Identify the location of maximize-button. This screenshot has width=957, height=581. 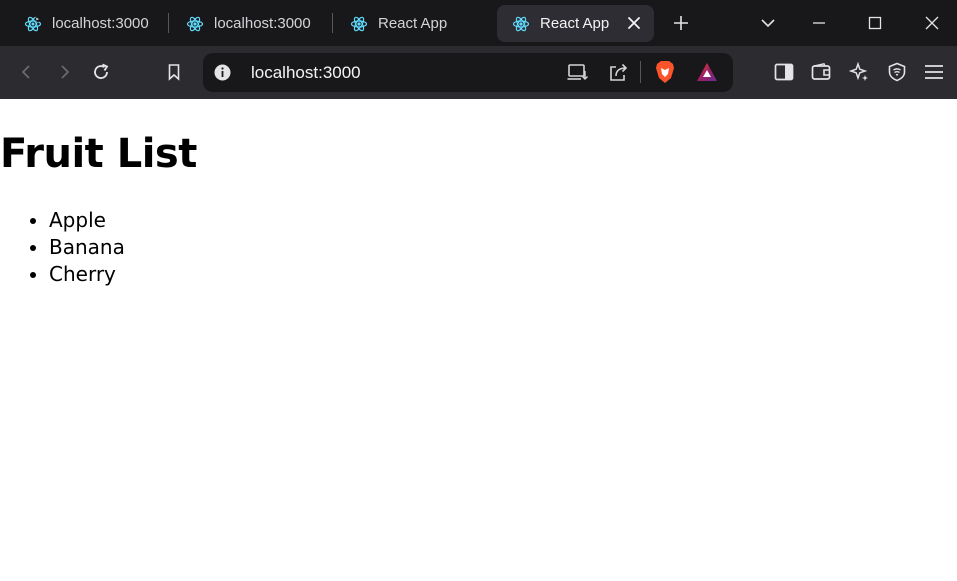
(875, 23).